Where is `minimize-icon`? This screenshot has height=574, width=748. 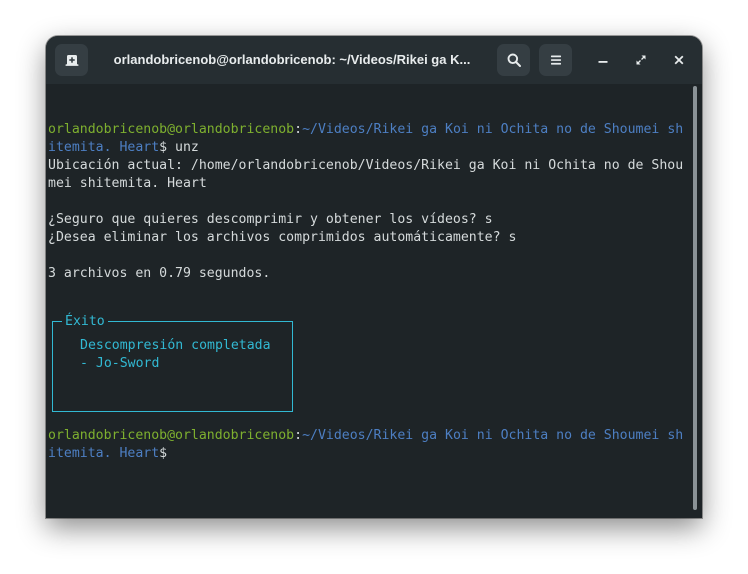 minimize-icon is located at coordinates (603, 62).